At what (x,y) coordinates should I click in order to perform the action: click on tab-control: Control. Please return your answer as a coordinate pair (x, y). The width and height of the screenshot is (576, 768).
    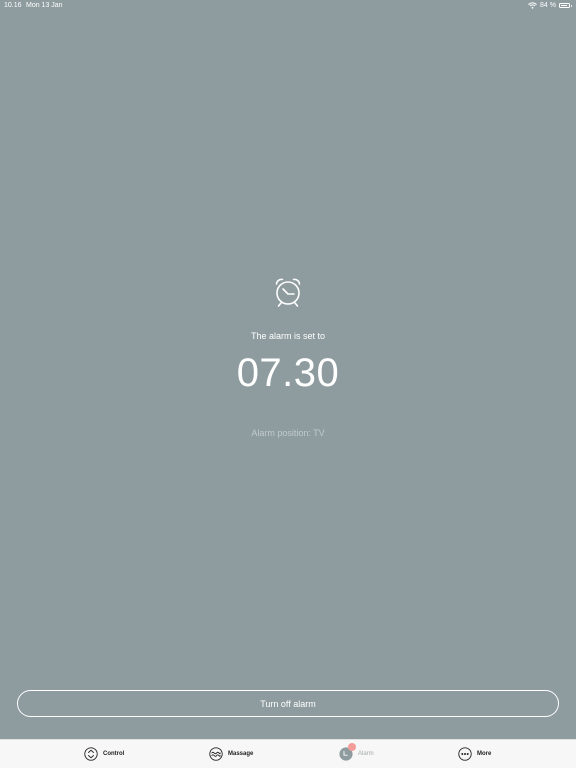
    Looking at the image, I should click on (104, 754).